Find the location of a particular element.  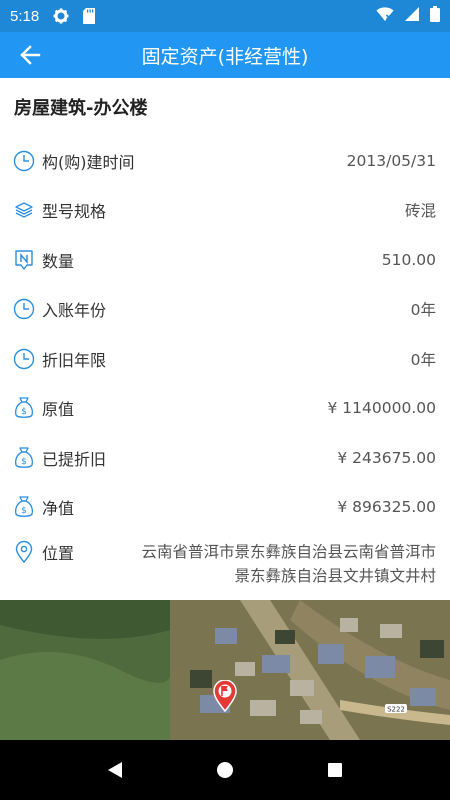

signal-icon is located at coordinates (412, 16).